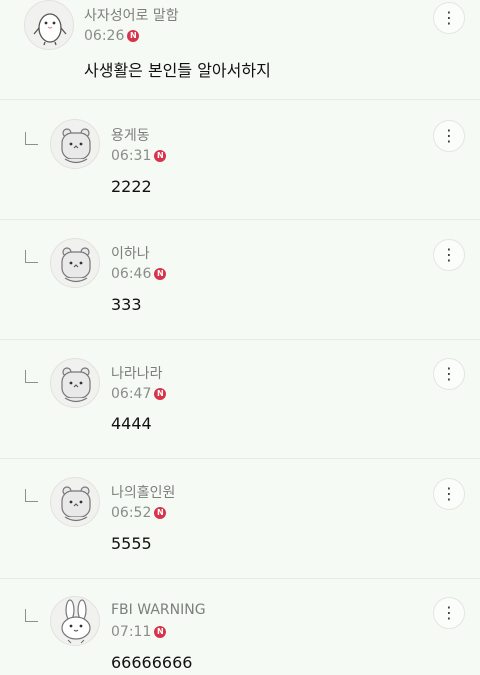 The width and height of the screenshot is (480, 675). I want to click on comment-meta: 07:11 N, so click(139, 632).